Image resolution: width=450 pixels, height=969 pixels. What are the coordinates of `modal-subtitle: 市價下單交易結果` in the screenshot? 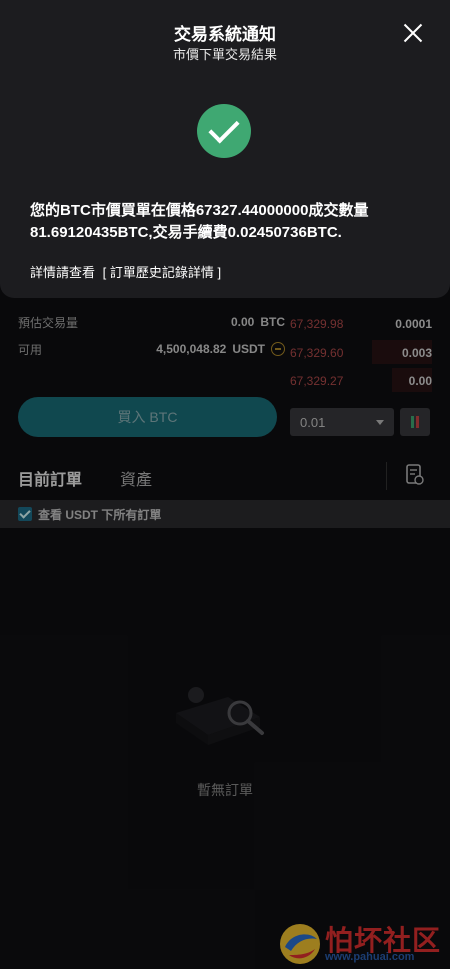 It's located at (224, 54).